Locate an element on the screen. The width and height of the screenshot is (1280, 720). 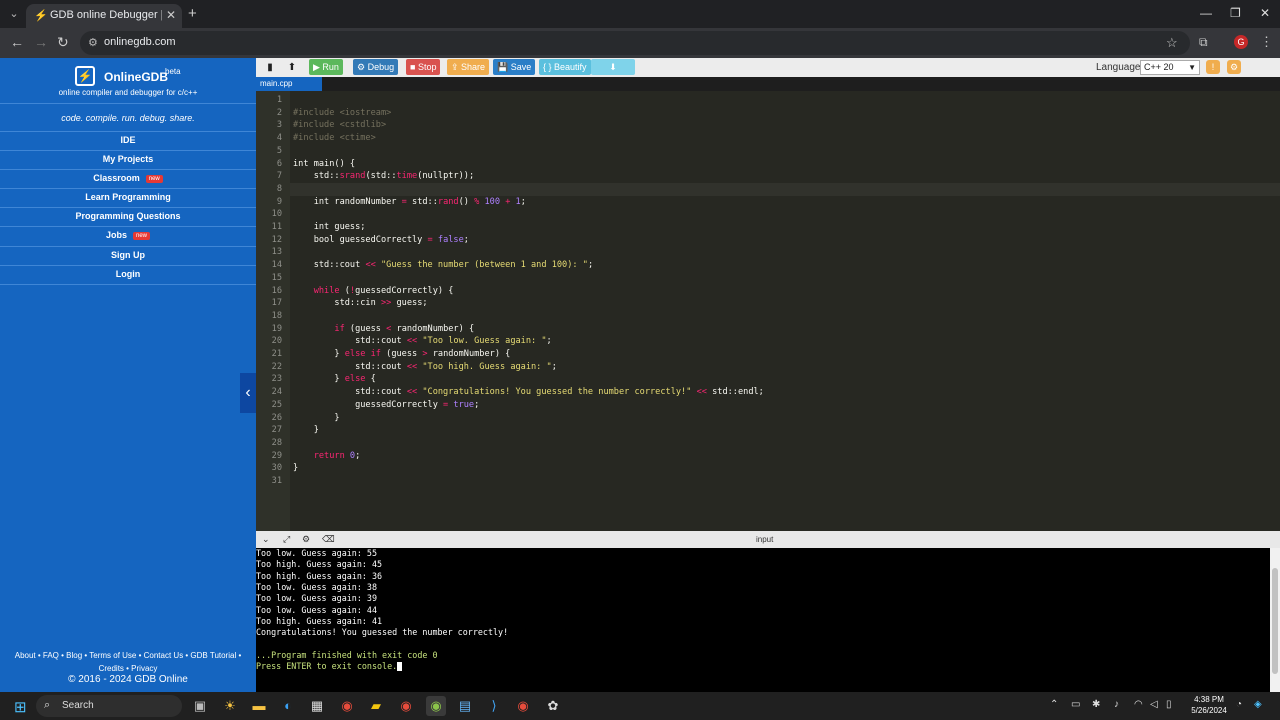
code-line: 21 } else if (guess > randomNumber) { is located at coordinates (768, 354).